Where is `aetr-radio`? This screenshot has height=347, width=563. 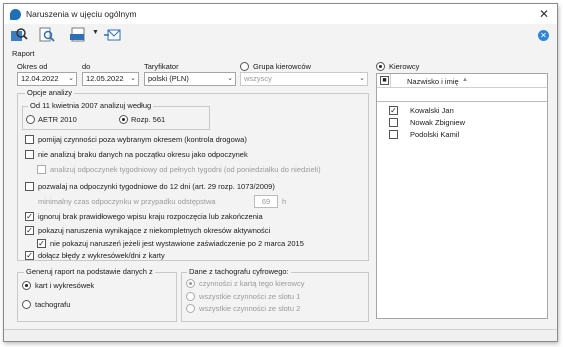
aetr-radio is located at coordinates (30, 119).